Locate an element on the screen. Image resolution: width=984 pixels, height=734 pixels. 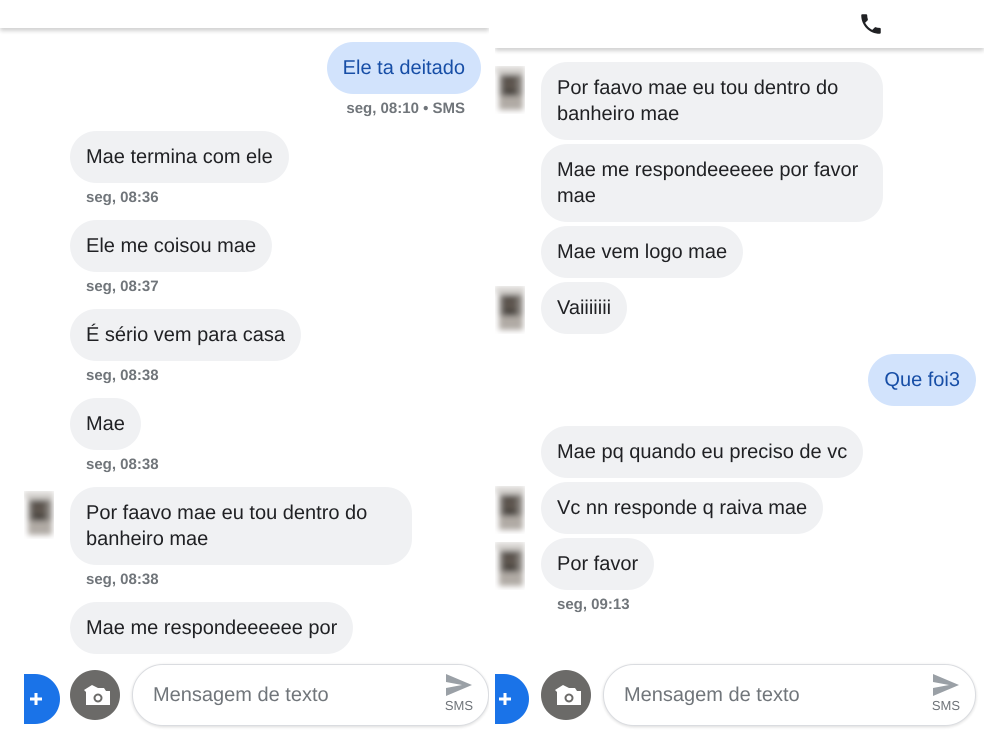
received-message: Vc nn responde q raiva mae is located at coordinates (682, 508).